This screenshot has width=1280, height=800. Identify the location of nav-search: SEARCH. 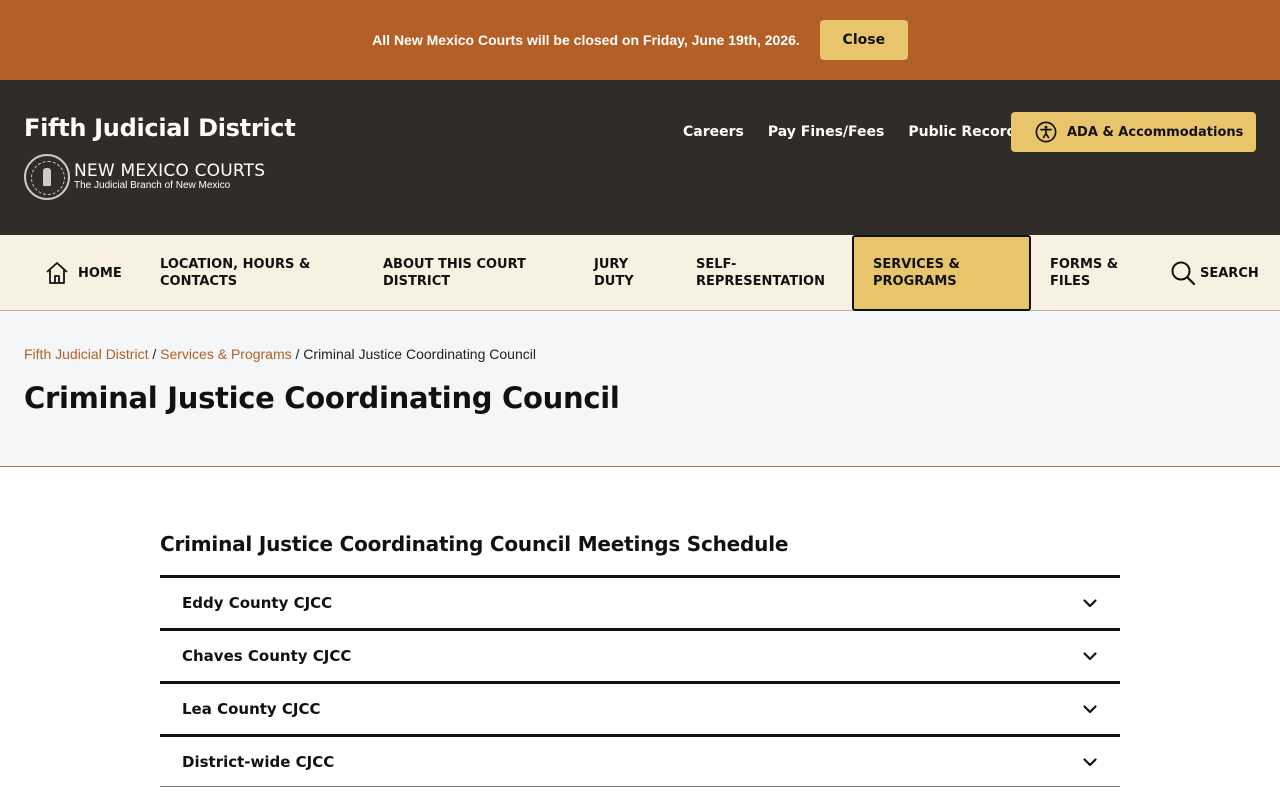
(1214, 273).